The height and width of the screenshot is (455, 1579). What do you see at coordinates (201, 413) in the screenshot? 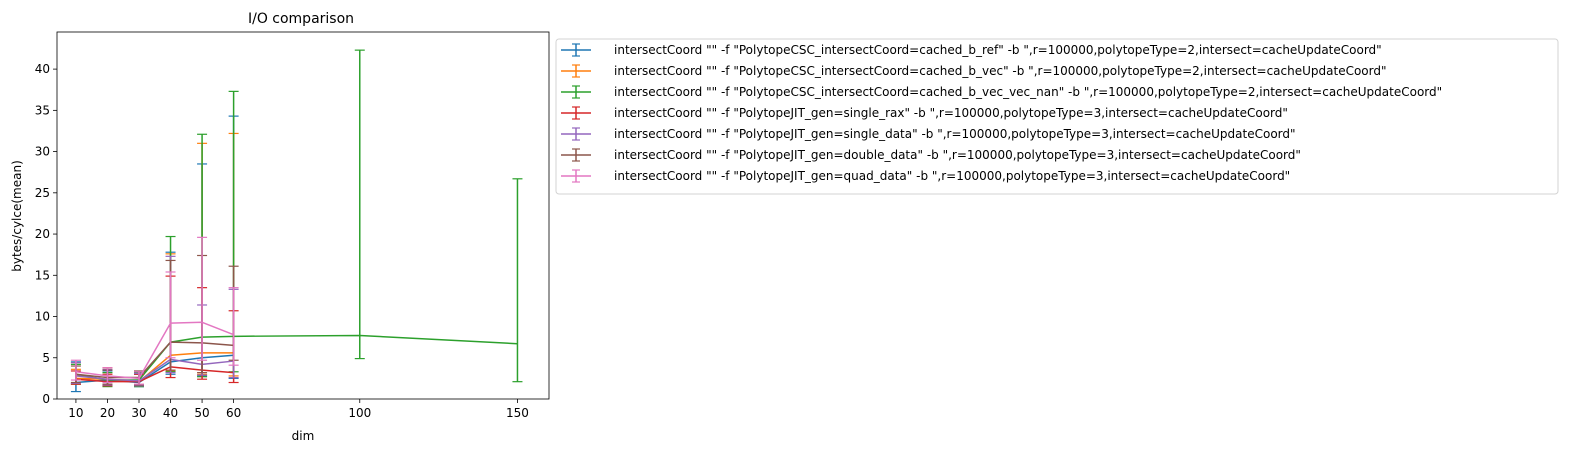
I see `x-tick-label: 50` at bounding box center [201, 413].